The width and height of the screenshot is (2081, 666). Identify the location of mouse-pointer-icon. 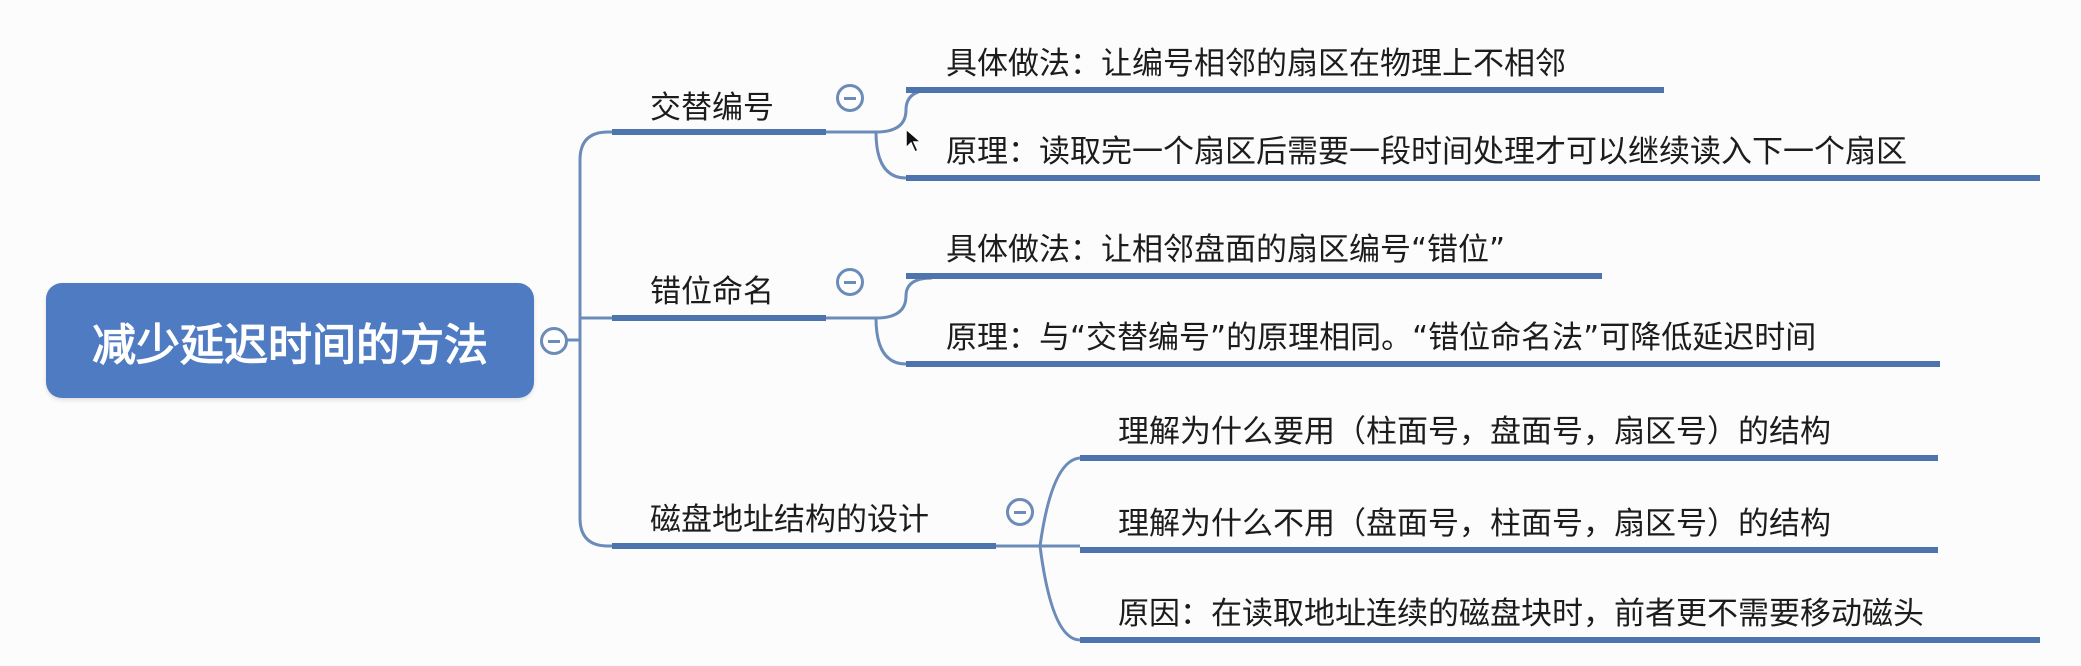
(914, 141).